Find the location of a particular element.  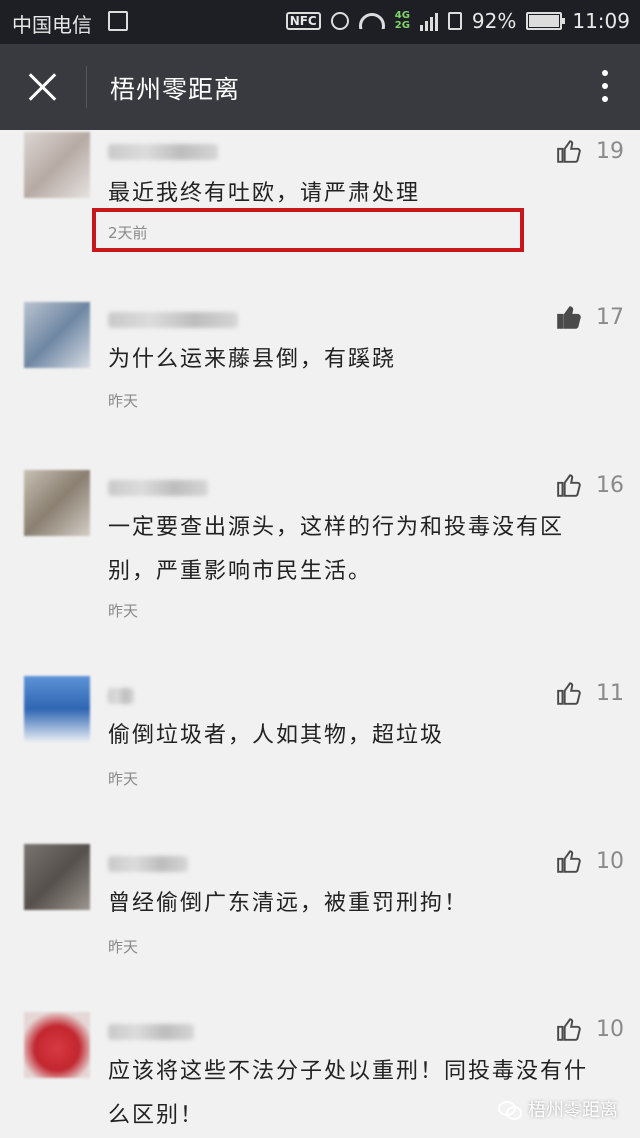

battery-icon is located at coordinates (546, 21).